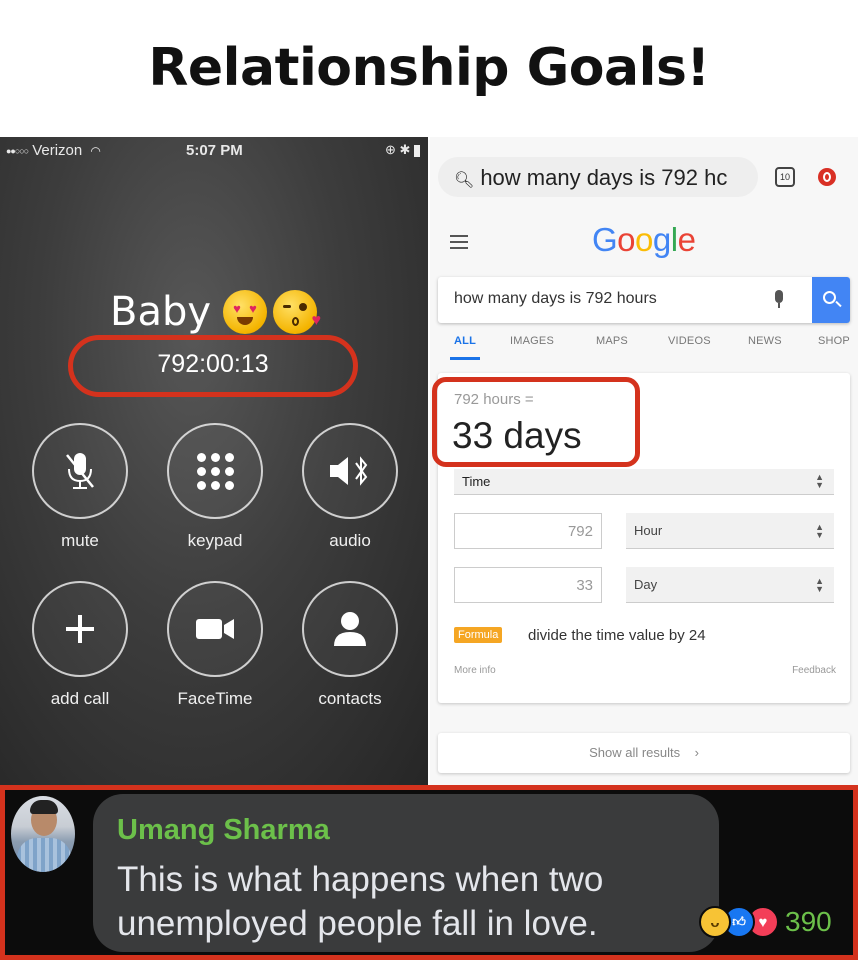 This screenshot has width=858, height=960. Describe the element at coordinates (730, 585) in the screenshot. I see `to-unit-select: Day ▲ ▼` at that location.